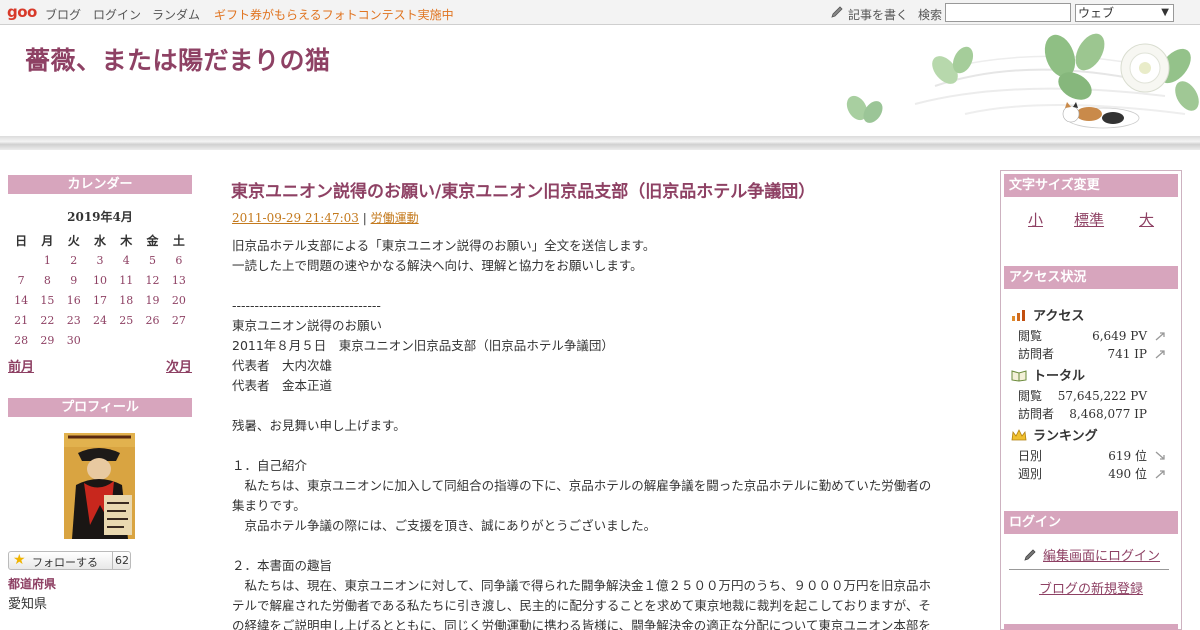 The height and width of the screenshot is (630, 1200). I want to click on calendar-day: 12, so click(152, 280).